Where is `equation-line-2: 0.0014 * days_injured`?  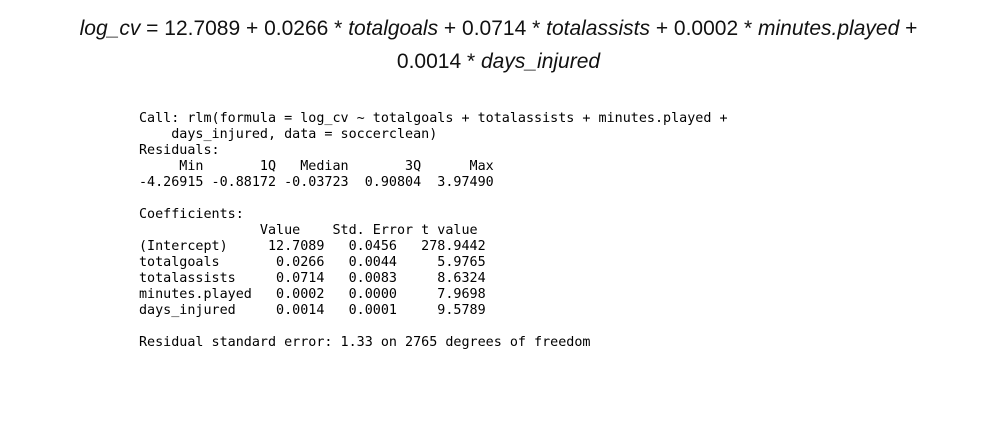
equation-line-2: 0.0014 * days_injured is located at coordinates (498, 61).